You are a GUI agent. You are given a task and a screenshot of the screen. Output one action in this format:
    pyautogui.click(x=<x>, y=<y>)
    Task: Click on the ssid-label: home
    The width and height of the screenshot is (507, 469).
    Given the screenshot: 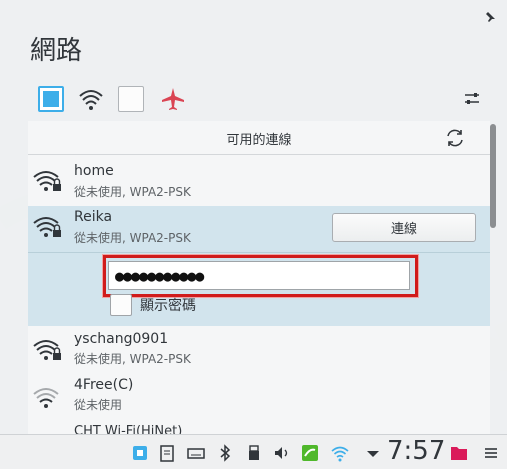 What is the action you would take?
    pyautogui.click(x=94, y=171)
    